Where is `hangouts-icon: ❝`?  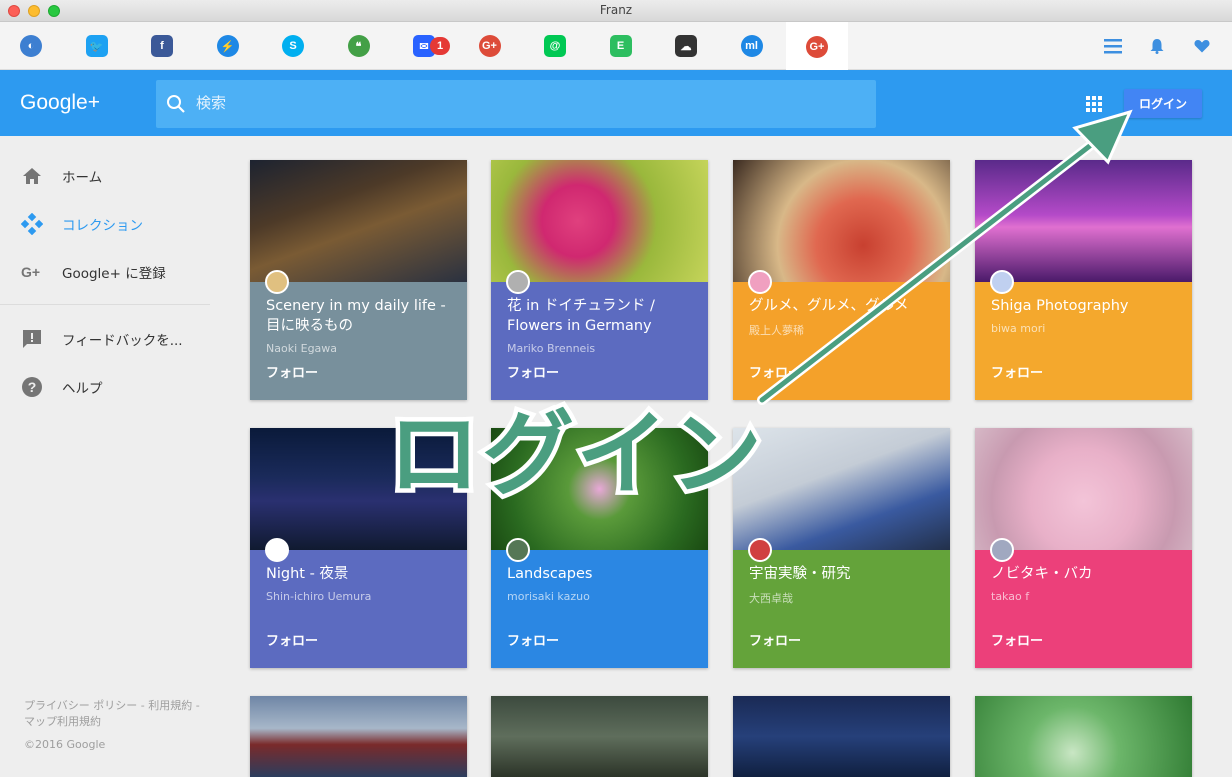 hangouts-icon: ❝ is located at coordinates (358, 46).